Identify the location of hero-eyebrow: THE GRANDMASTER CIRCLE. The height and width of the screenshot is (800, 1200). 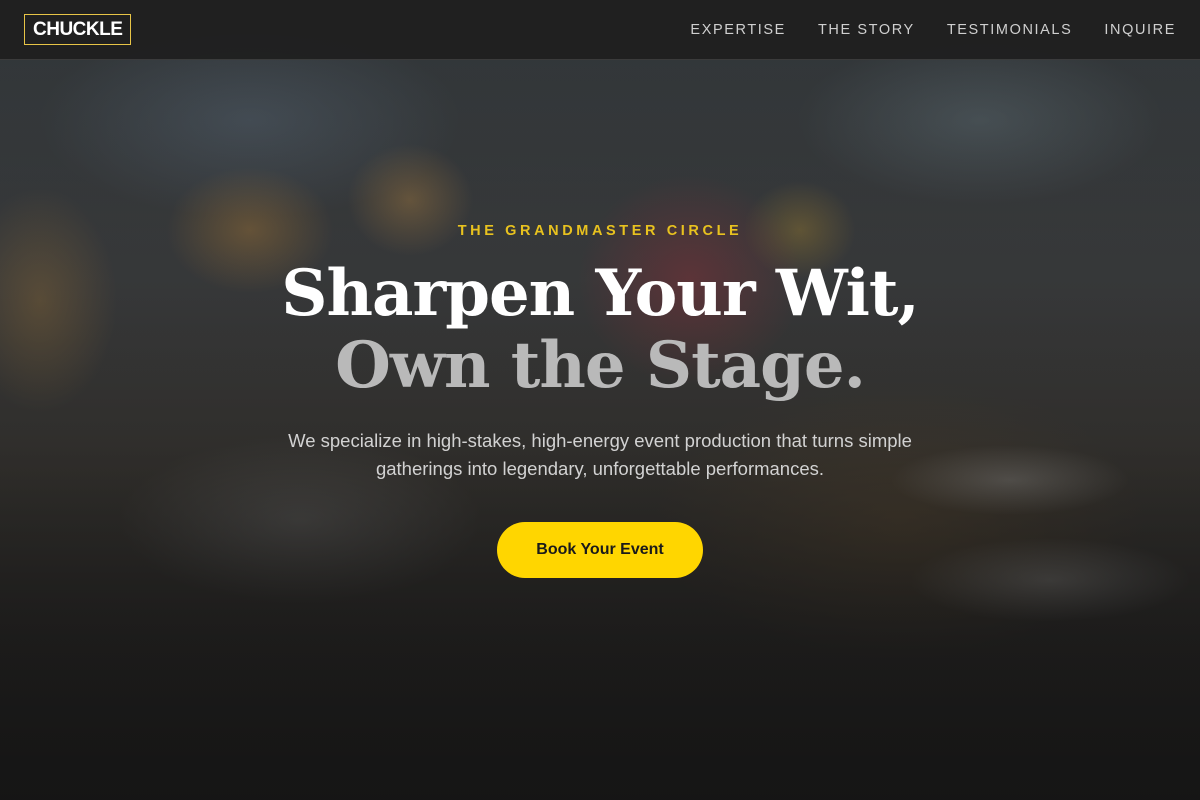
(600, 231).